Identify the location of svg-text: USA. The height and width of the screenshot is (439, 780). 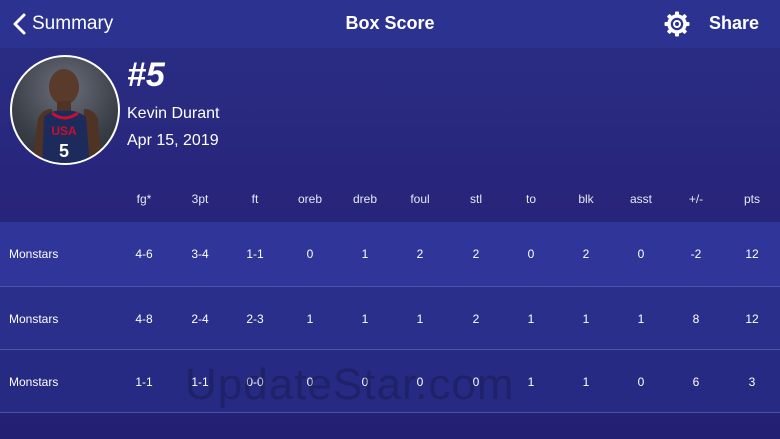
(64, 131).